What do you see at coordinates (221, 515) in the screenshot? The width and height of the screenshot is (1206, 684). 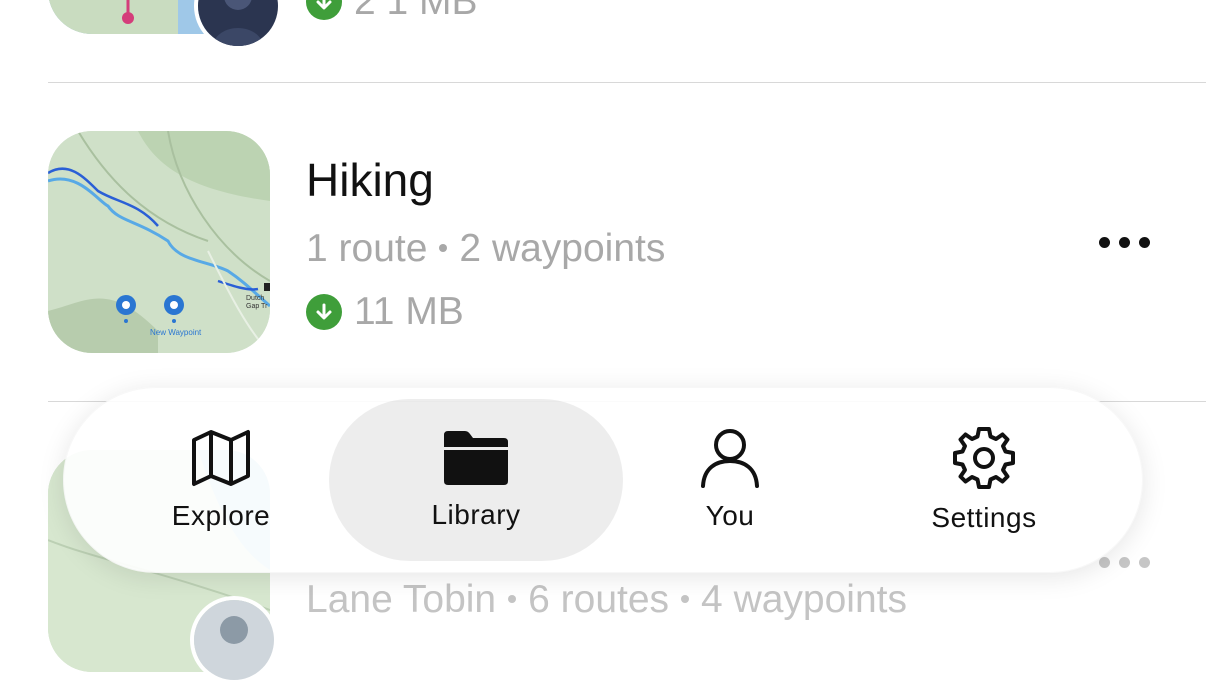 I see `tab-explore-label: Explore` at bounding box center [221, 515].